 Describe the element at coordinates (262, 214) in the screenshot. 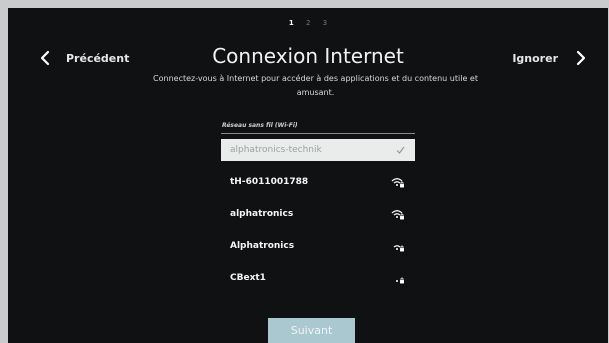

I see `network-name: alphatronics` at that location.